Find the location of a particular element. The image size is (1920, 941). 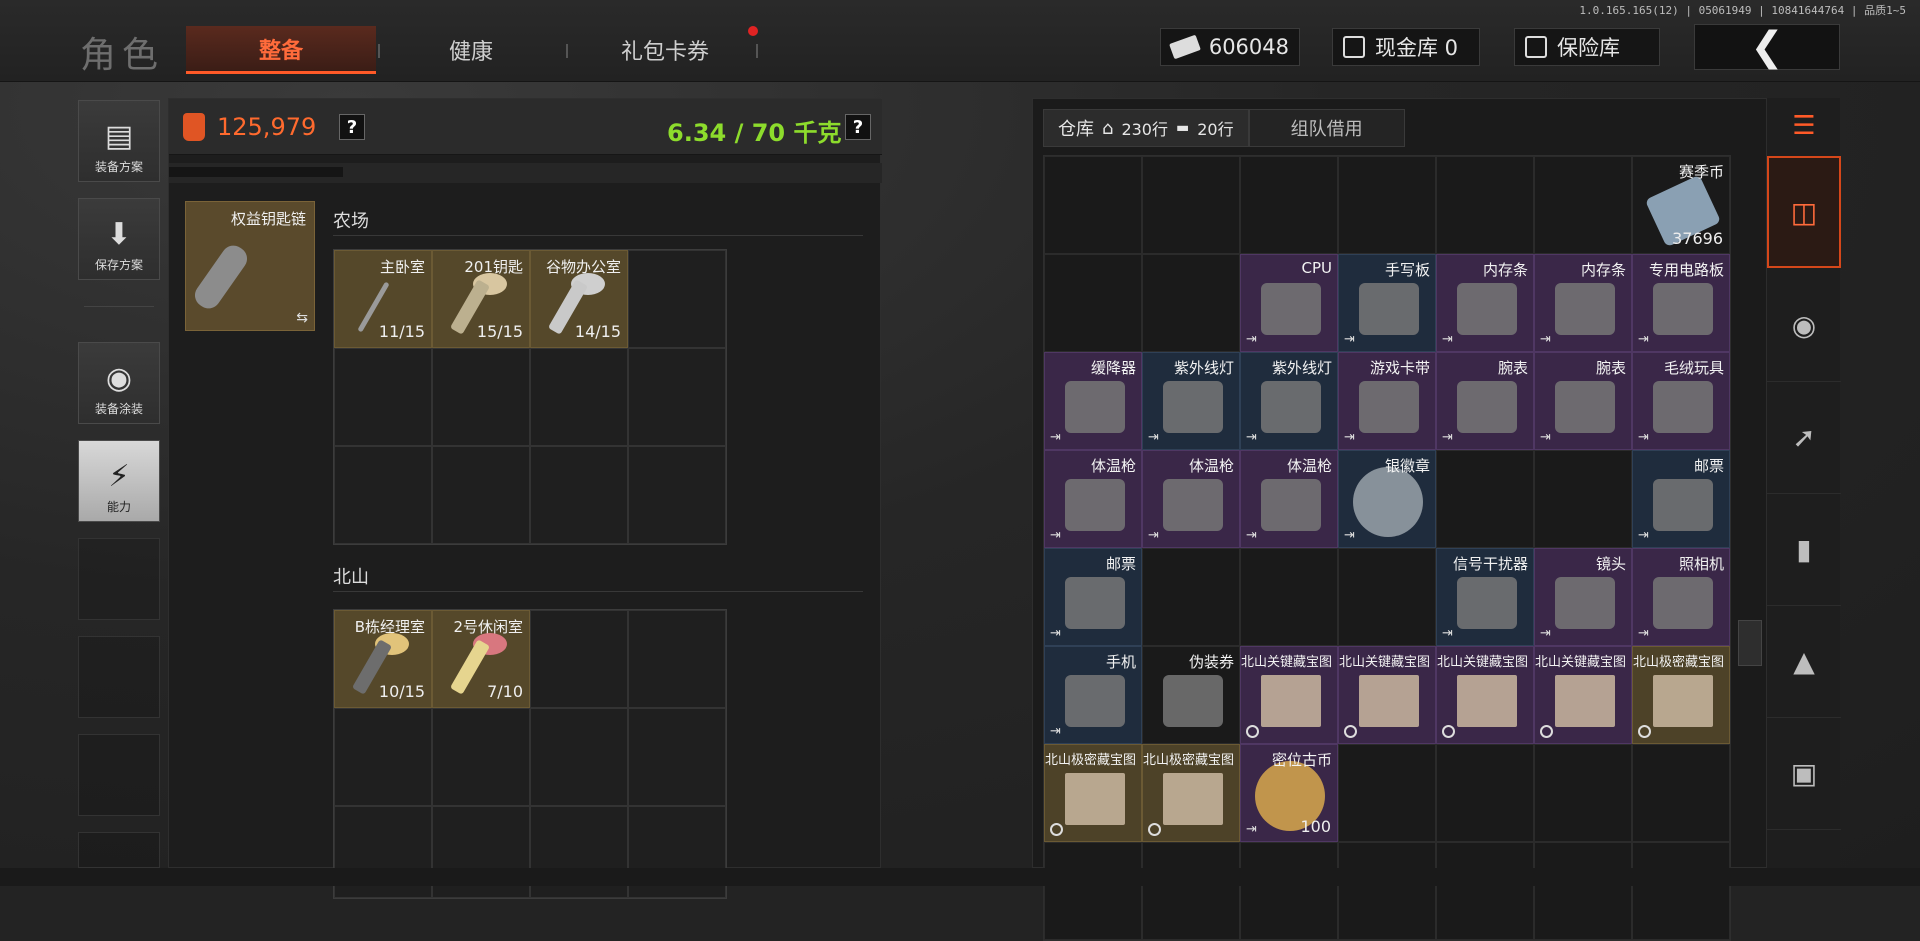

key-slot: 主卧室 11/15 is located at coordinates (383, 299).